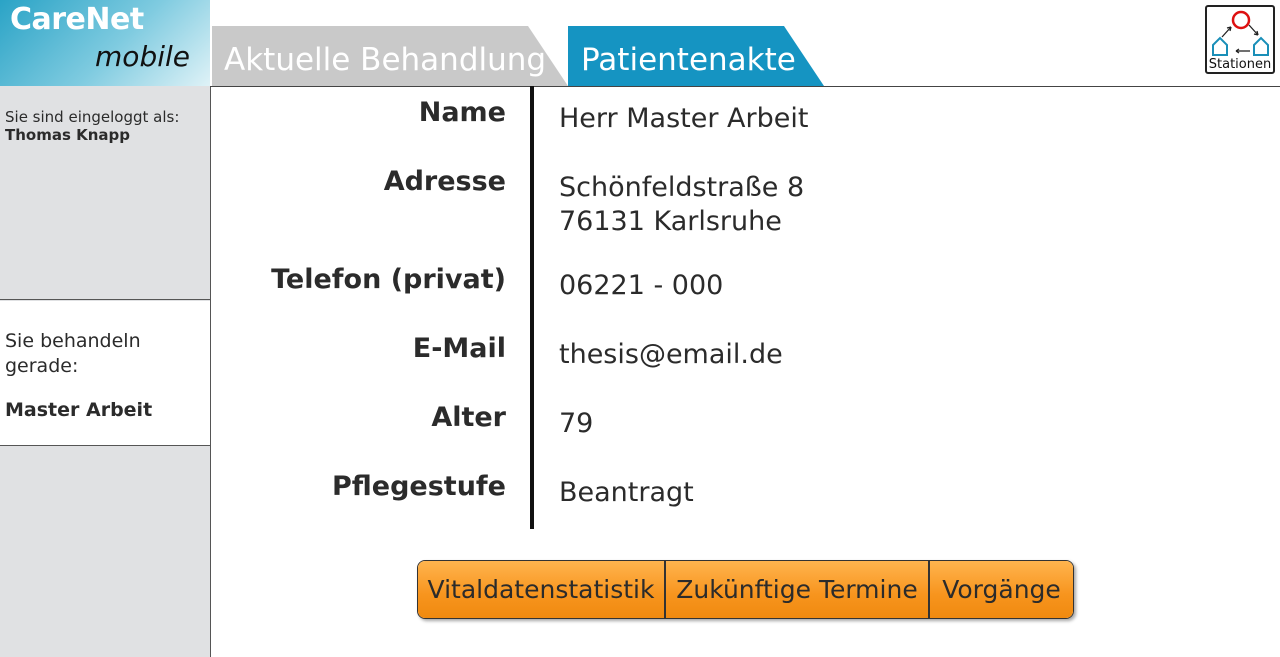 This screenshot has height=657, width=1280. I want to click on tab-label: Patientenakte, so click(688, 60).